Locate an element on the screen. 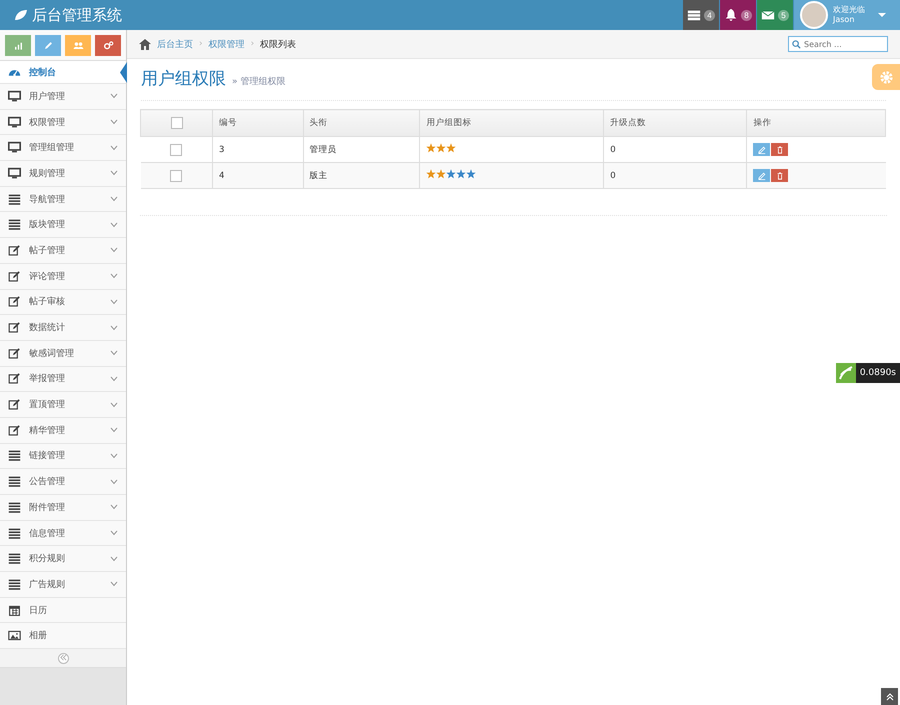 The image size is (900, 705). collapse-sidebar-button is located at coordinates (63, 658).